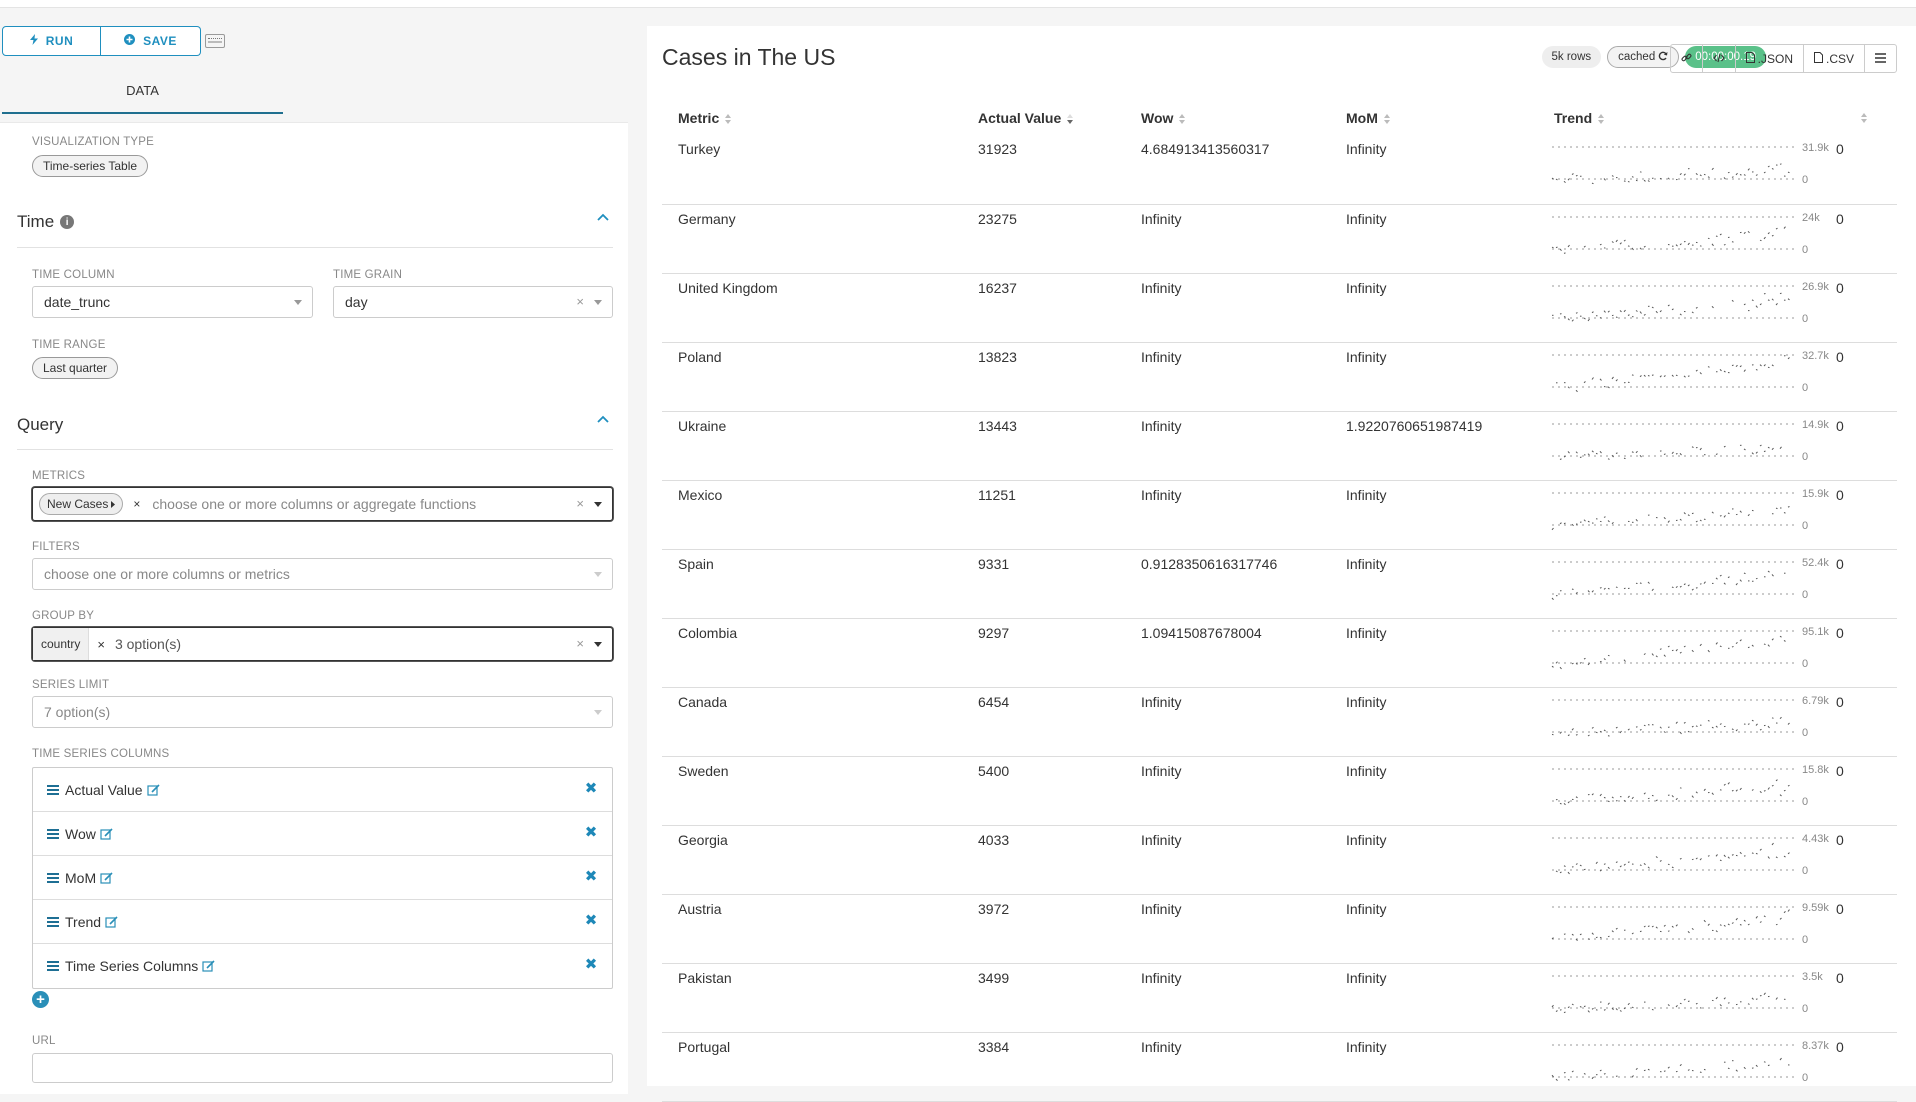 The image size is (1916, 1102). I want to click on column-header: MoM, so click(1434, 118).